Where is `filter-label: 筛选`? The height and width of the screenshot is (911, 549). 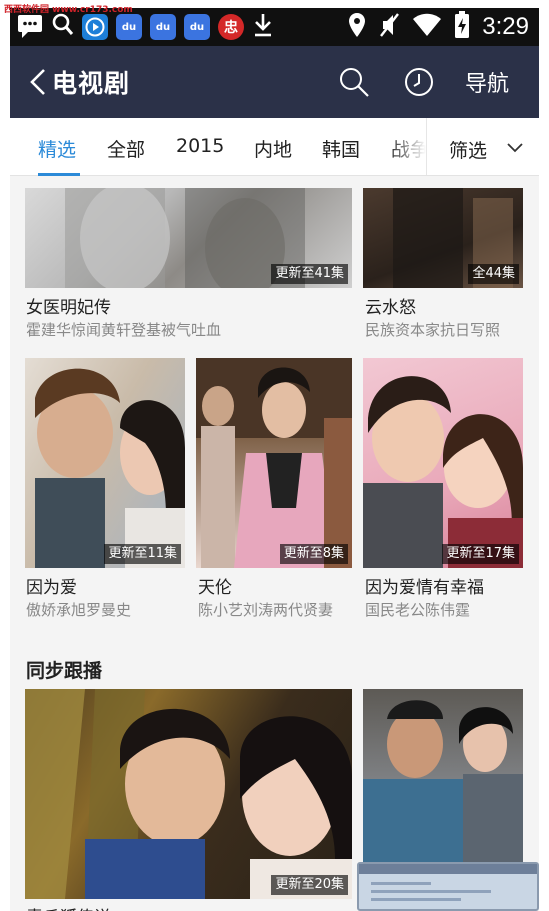
filter-label: 筛选 is located at coordinates (468, 151).